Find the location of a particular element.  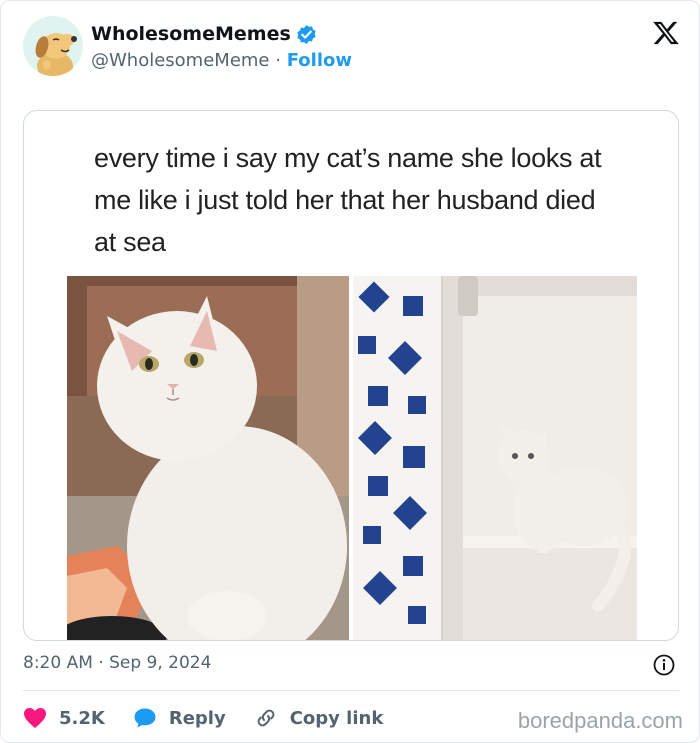

like-button: 5.2K is located at coordinates (64, 718).